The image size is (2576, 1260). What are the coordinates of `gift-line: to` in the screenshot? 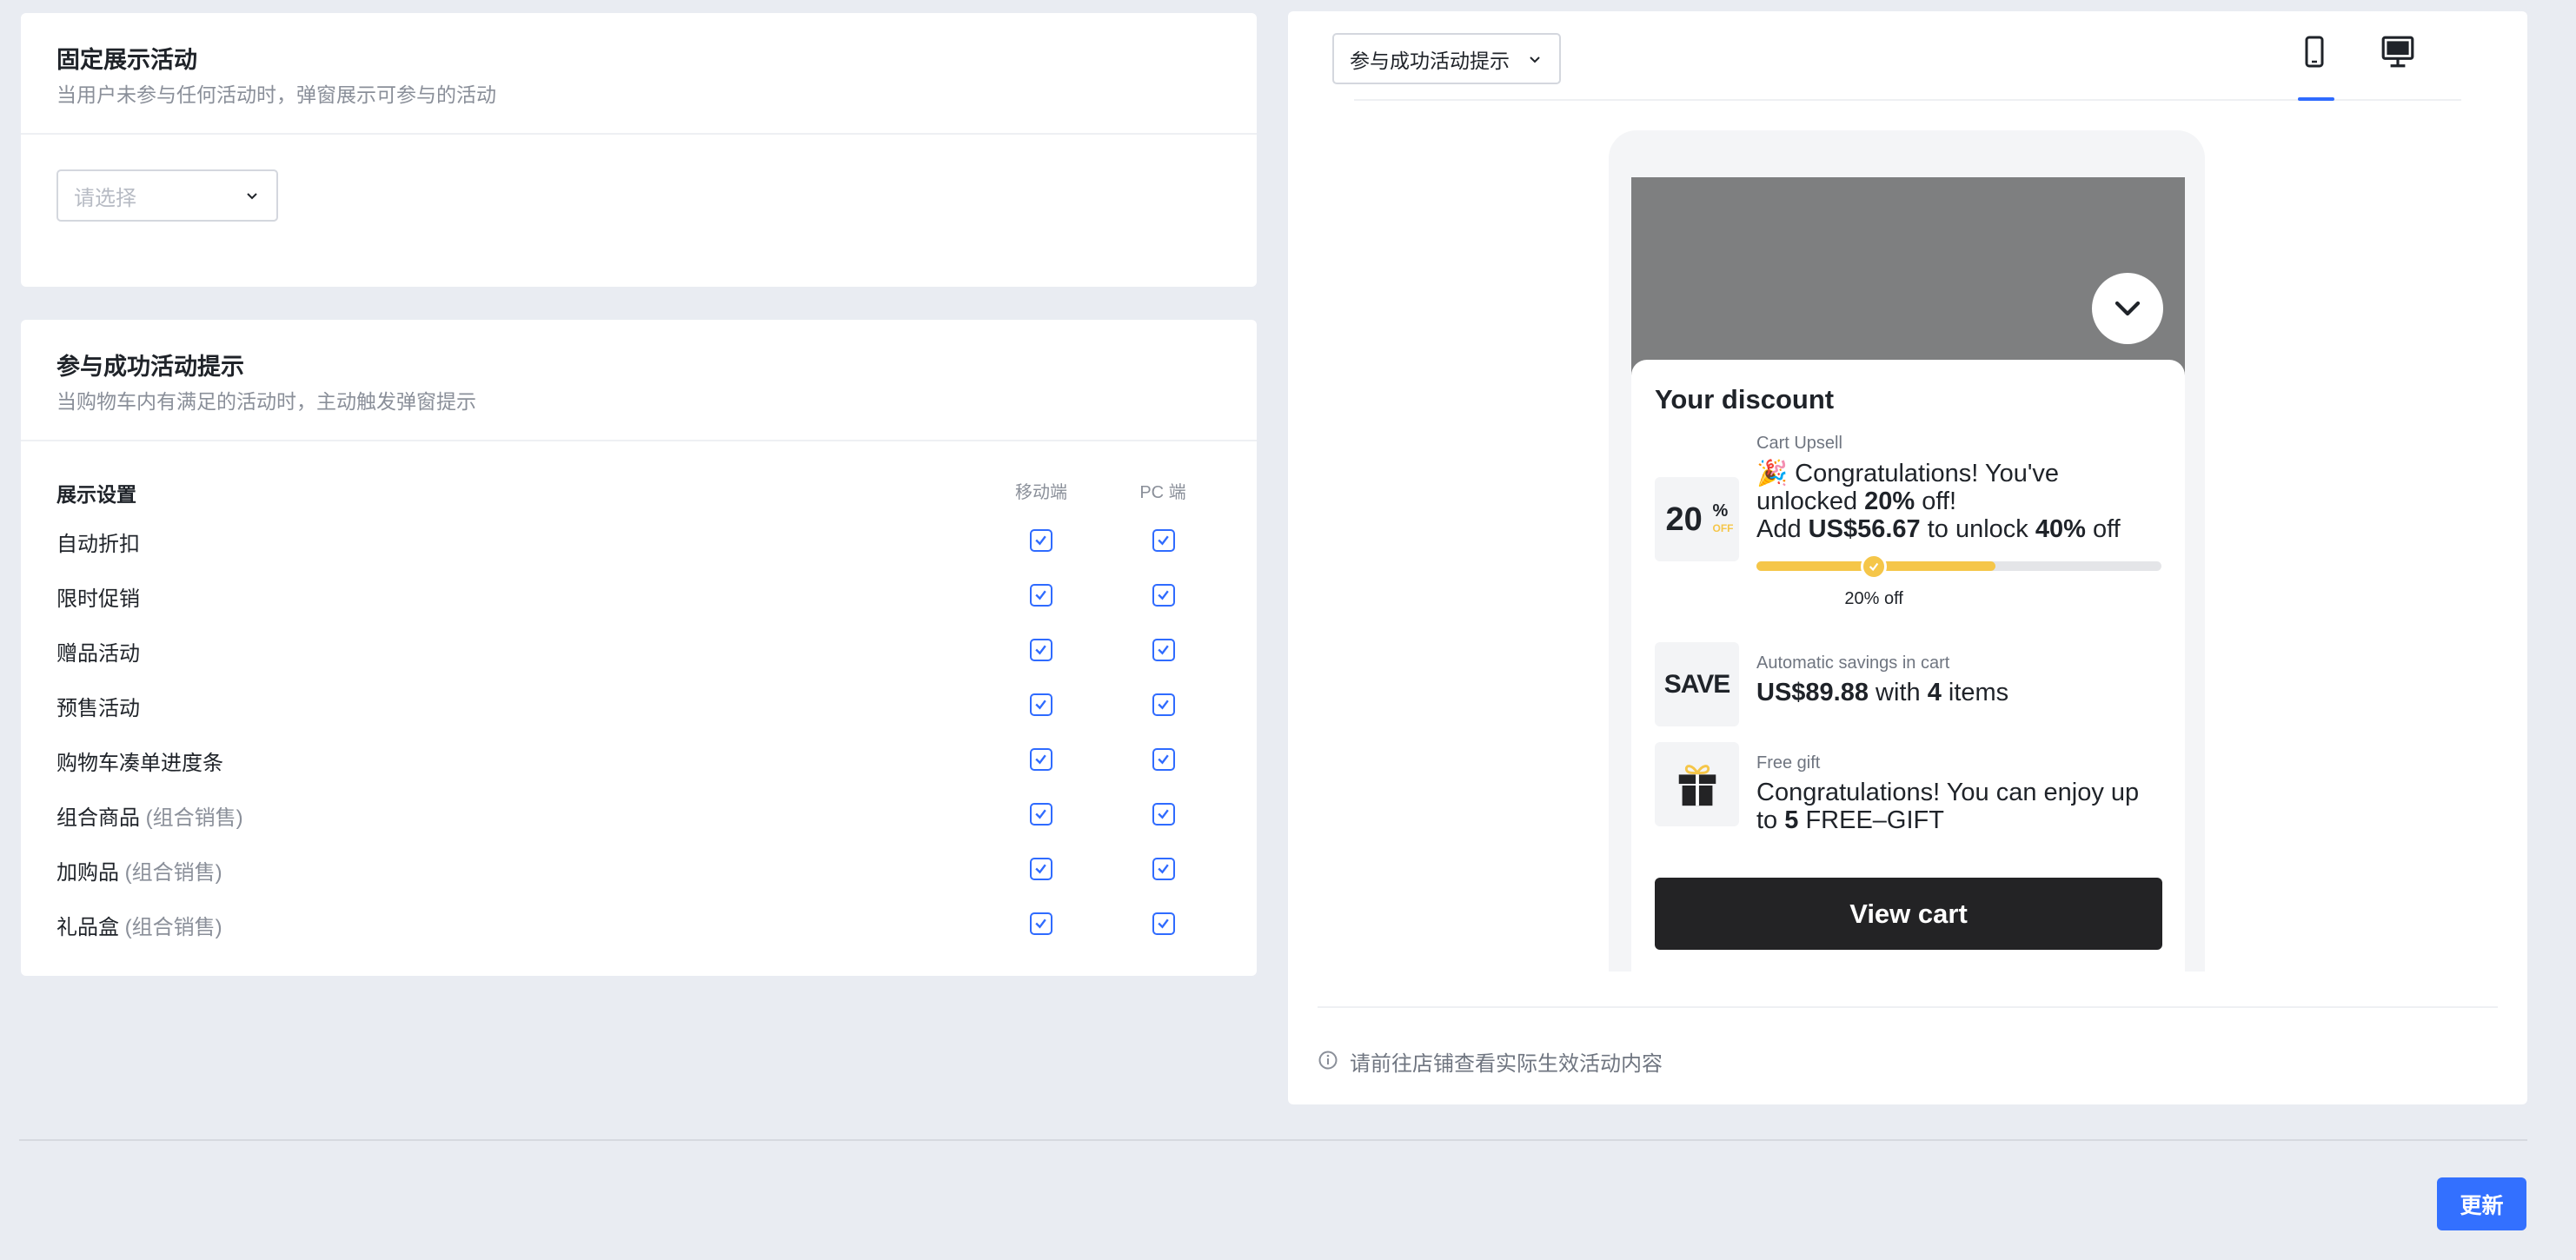 It's located at (1770, 820).